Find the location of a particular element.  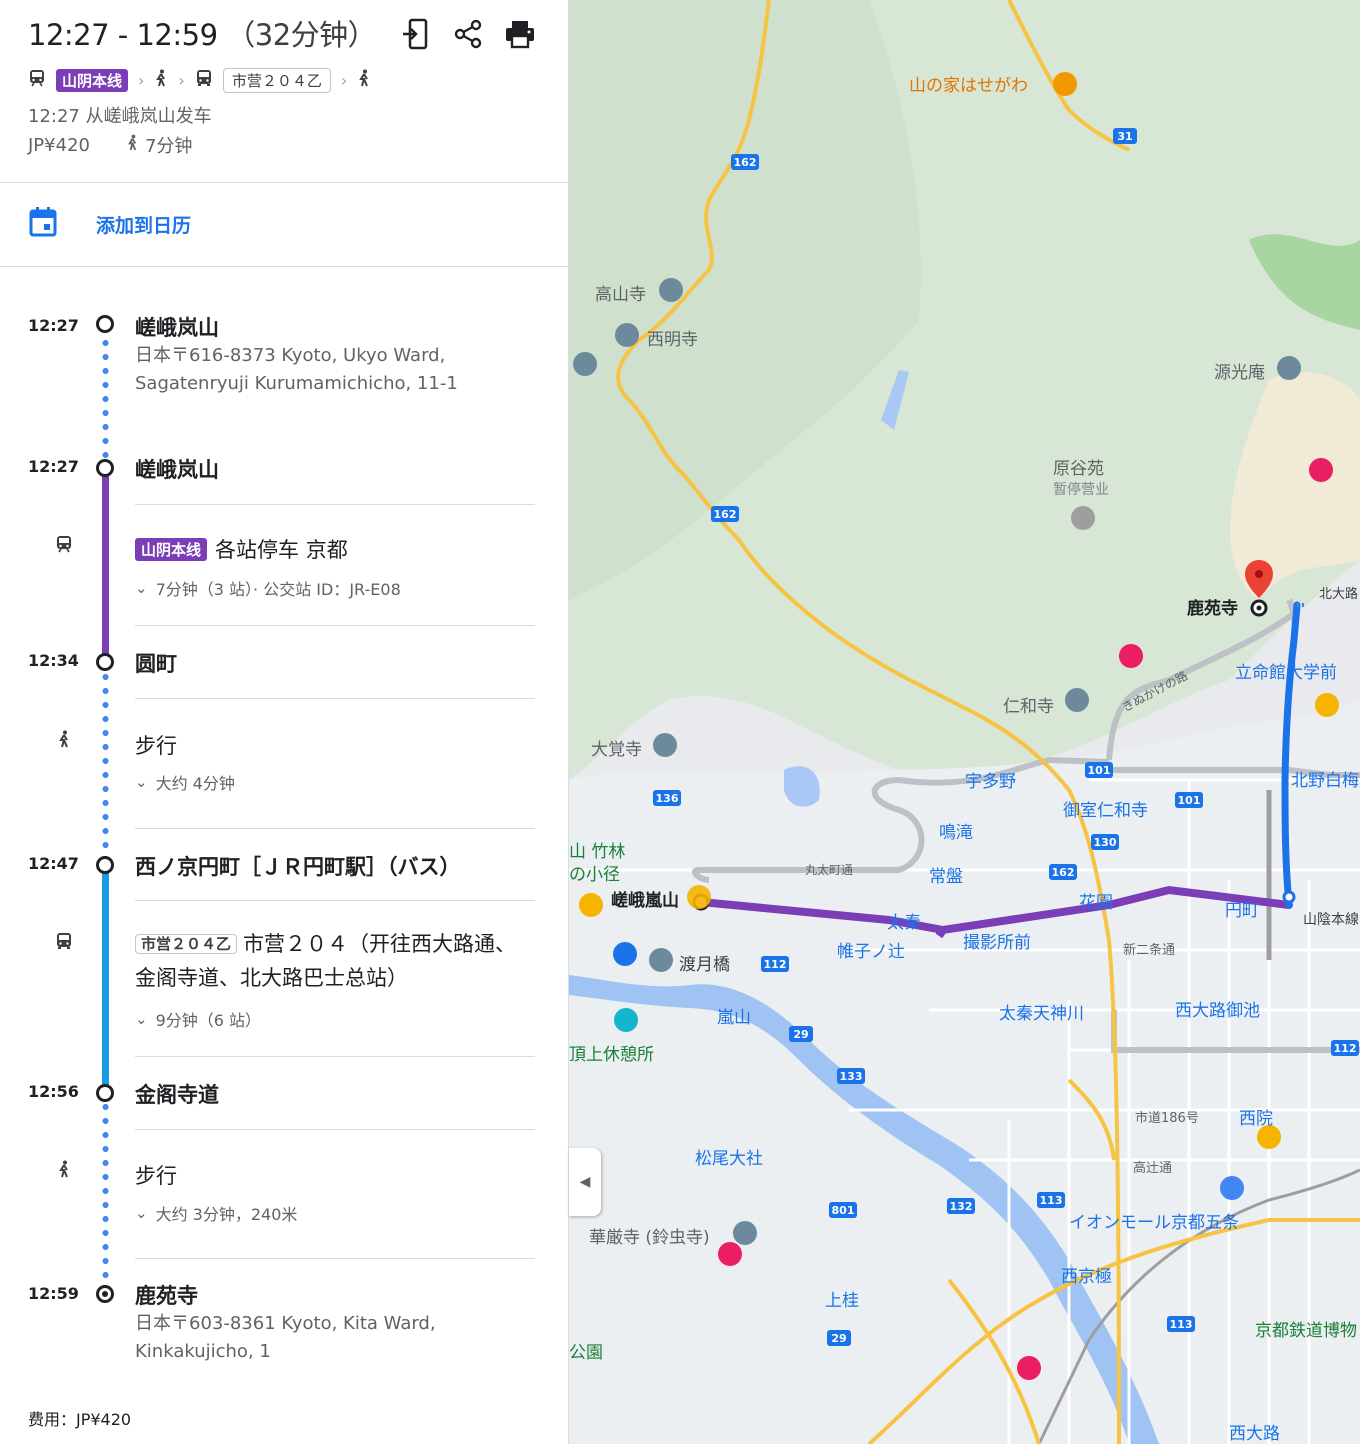

route-summary: 山阴本线 › › 市营２０４乙 › is located at coordinates (199, 80).